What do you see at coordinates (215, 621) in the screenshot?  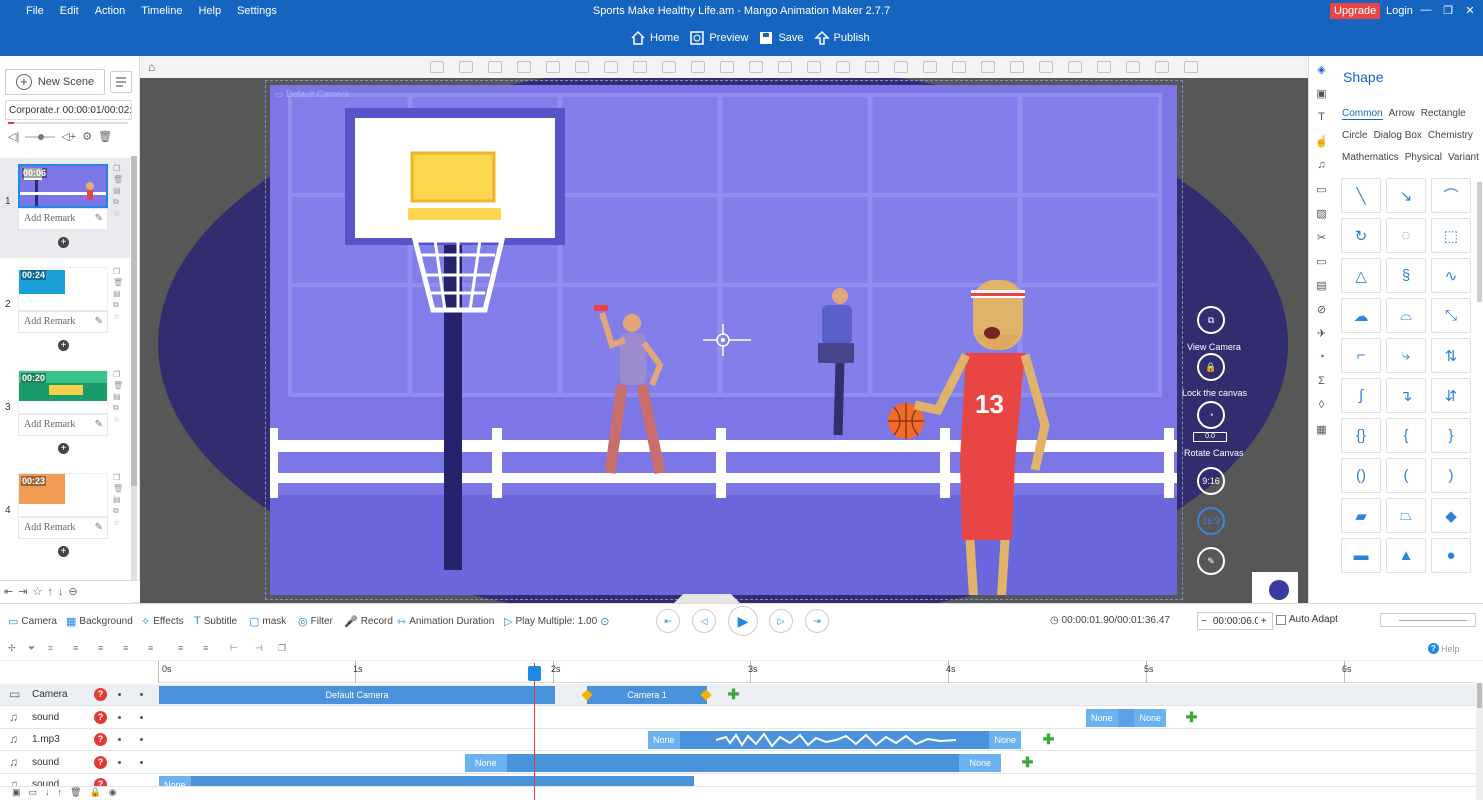 I see `subtitle-button: T Subtitle` at bounding box center [215, 621].